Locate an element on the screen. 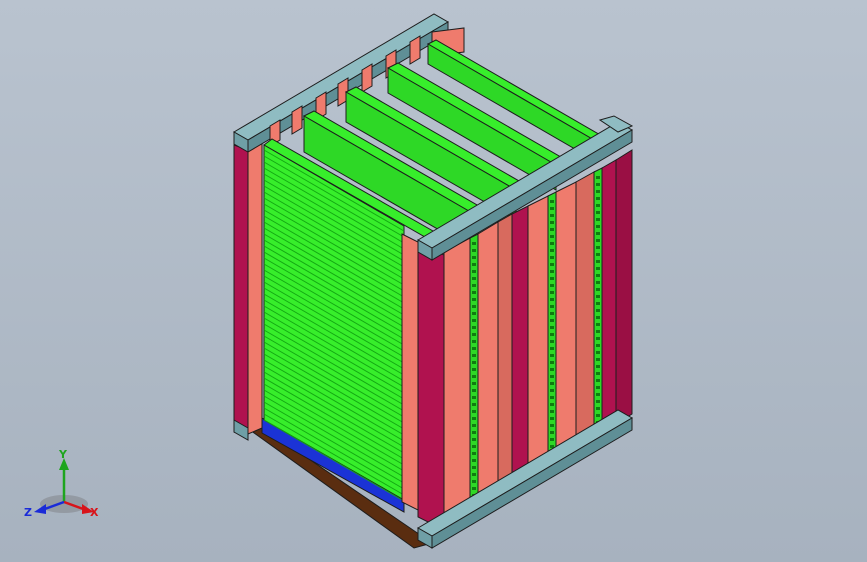  view-orientation-triad: Y X Z is located at coordinates (65, 486).